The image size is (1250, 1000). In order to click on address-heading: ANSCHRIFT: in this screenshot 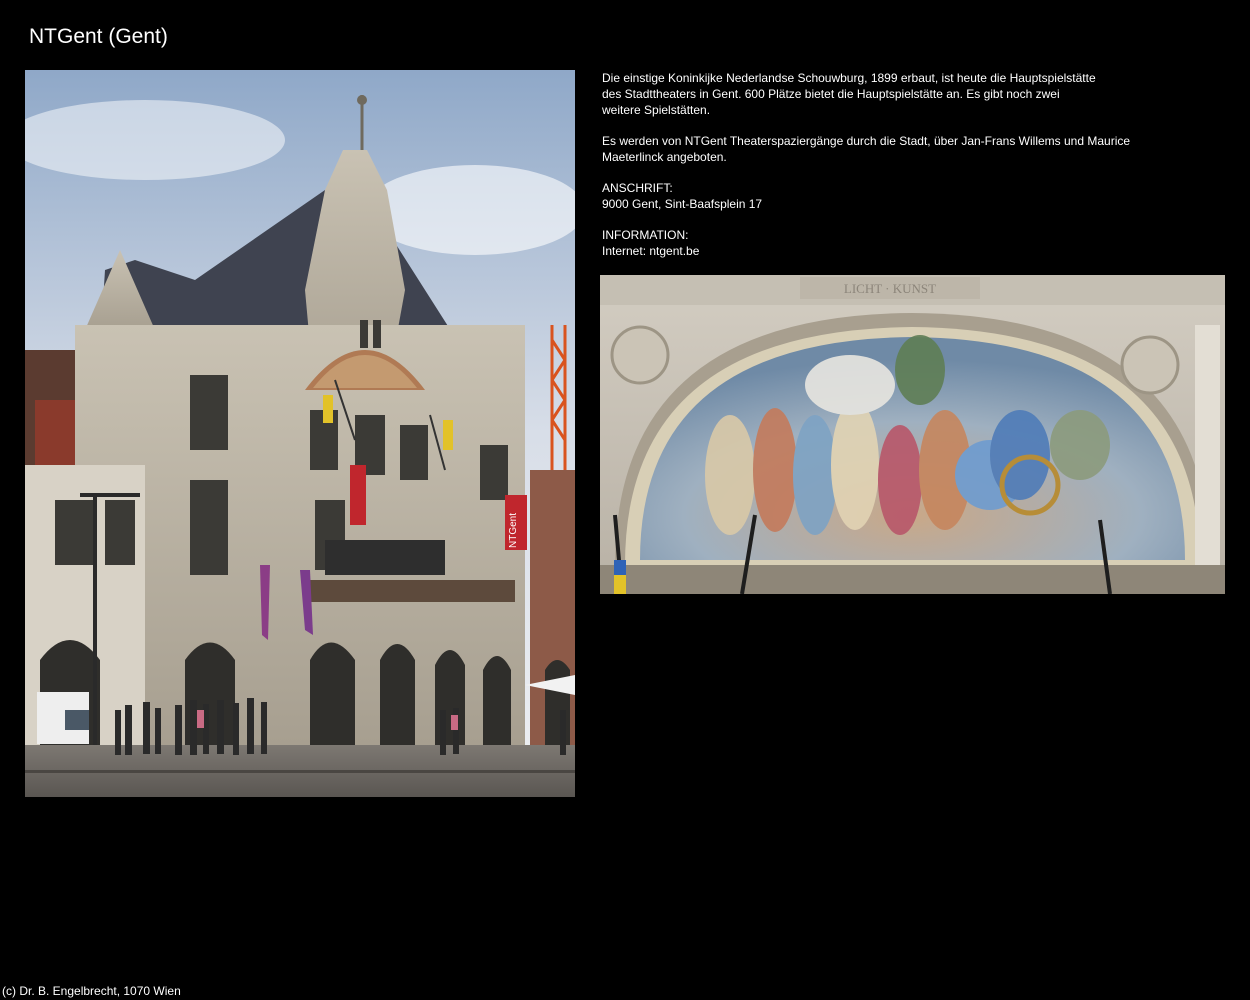, I will do `click(637, 188)`.